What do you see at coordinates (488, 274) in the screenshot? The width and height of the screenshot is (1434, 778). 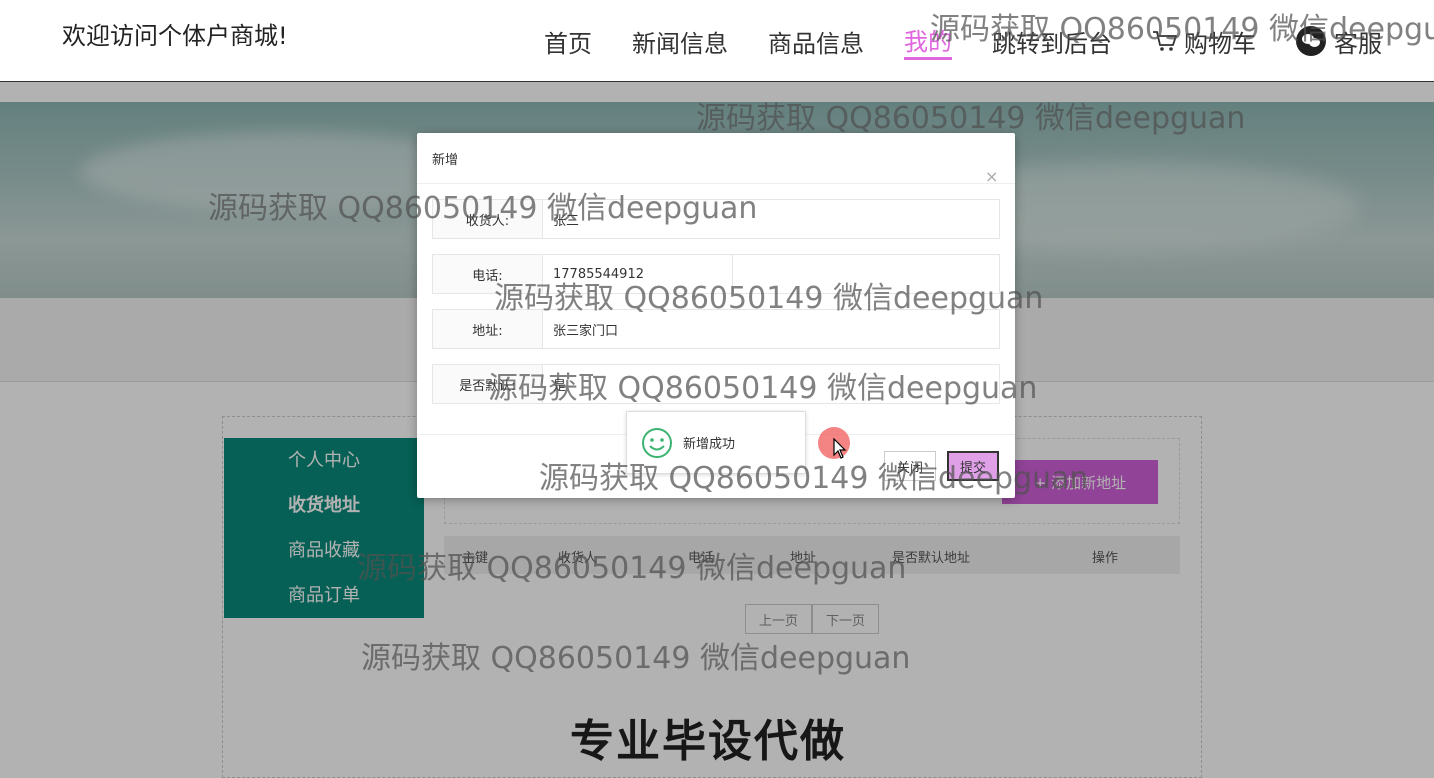 I see `phone-label: 电话:` at bounding box center [488, 274].